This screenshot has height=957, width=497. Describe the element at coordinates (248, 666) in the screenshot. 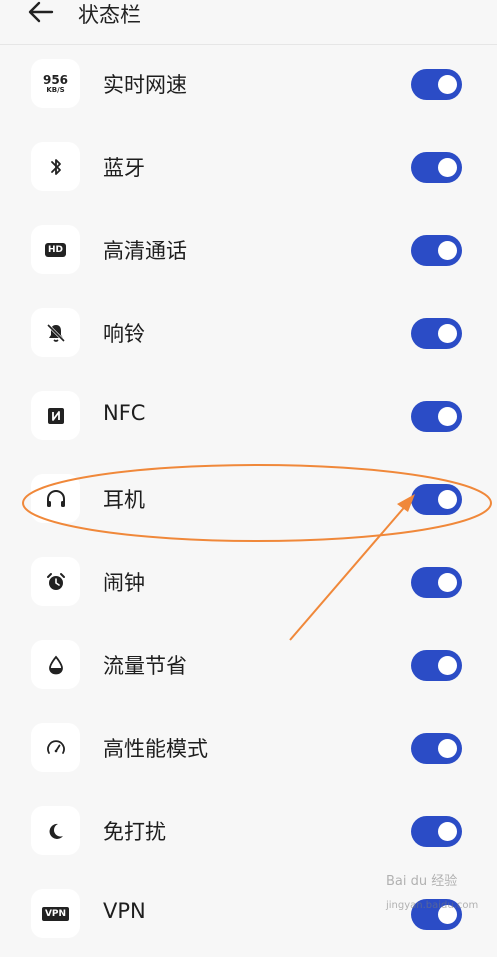

I see `setting-row-data-saver: 流量节省` at that location.